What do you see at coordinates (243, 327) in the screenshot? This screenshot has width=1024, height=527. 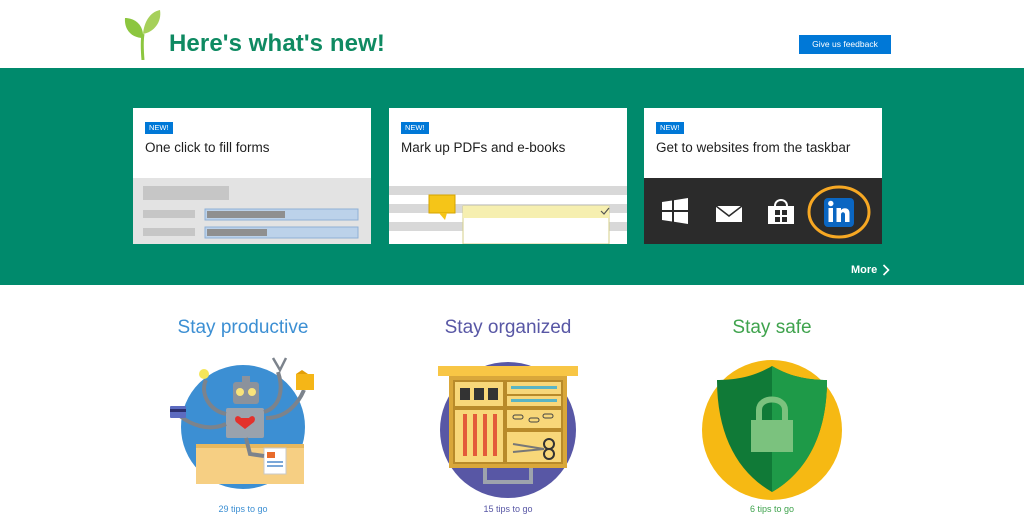 I see `category-title: Stay productive` at bounding box center [243, 327].